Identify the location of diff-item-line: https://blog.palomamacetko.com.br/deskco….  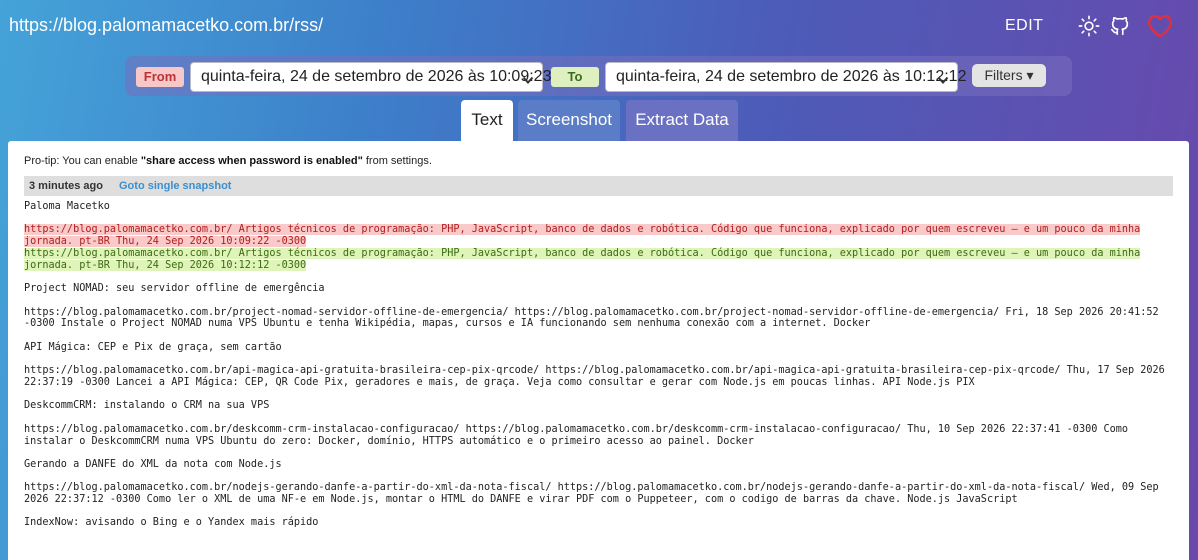
(576, 429).